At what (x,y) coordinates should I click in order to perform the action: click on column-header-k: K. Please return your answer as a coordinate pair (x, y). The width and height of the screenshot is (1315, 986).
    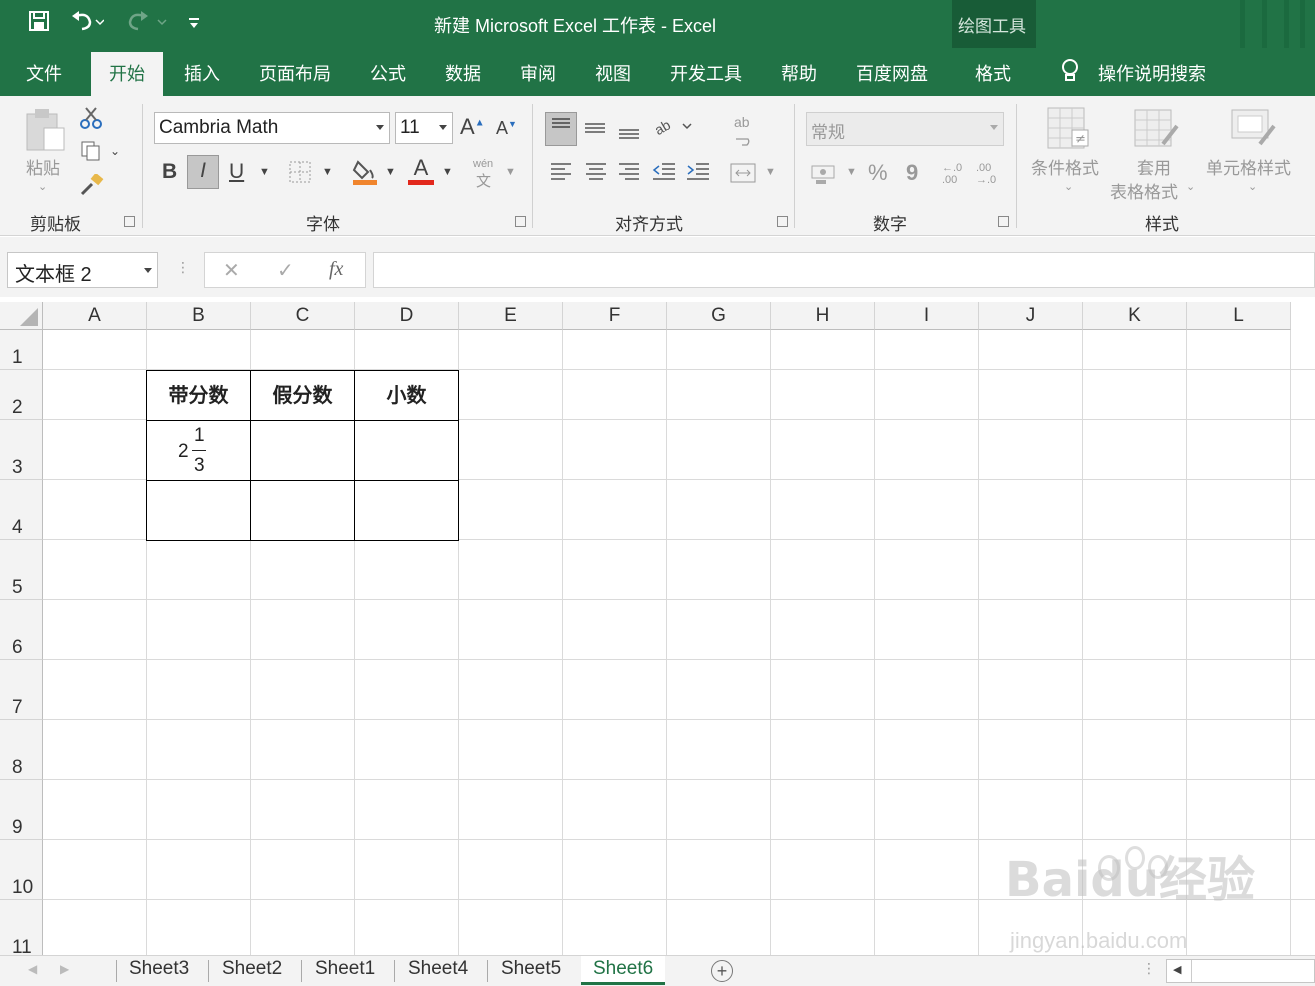
    Looking at the image, I should click on (1135, 316).